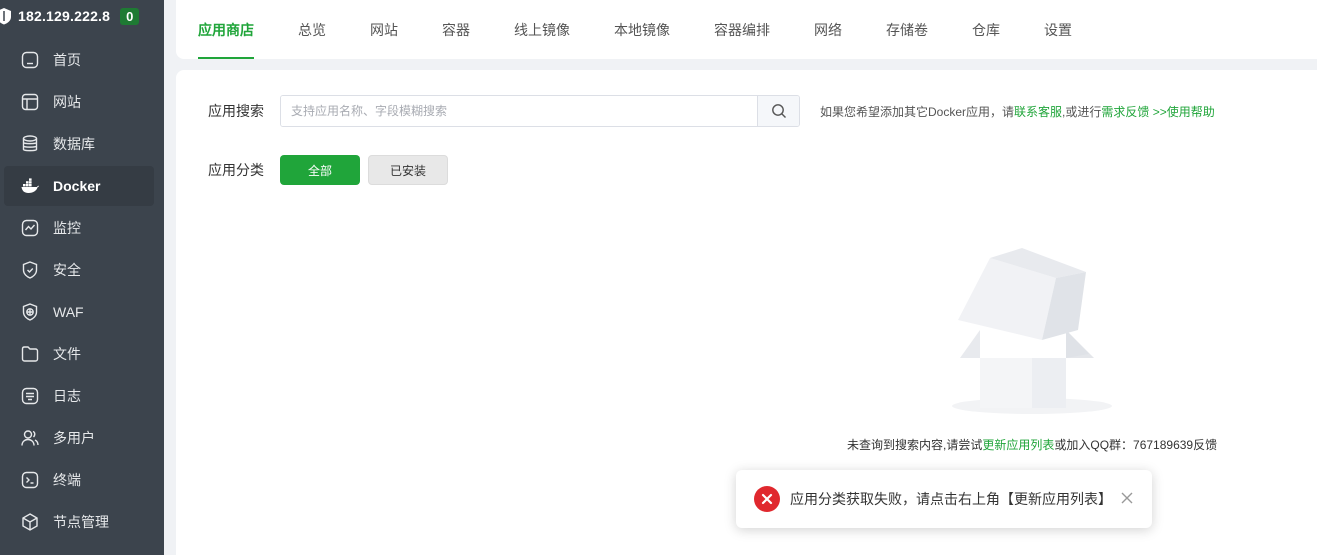 This screenshot has height=555, width=1317. Describe the element at coordinates (67, 396) in the screenshot. I see `sidebar-item-label: 日志` at that location.